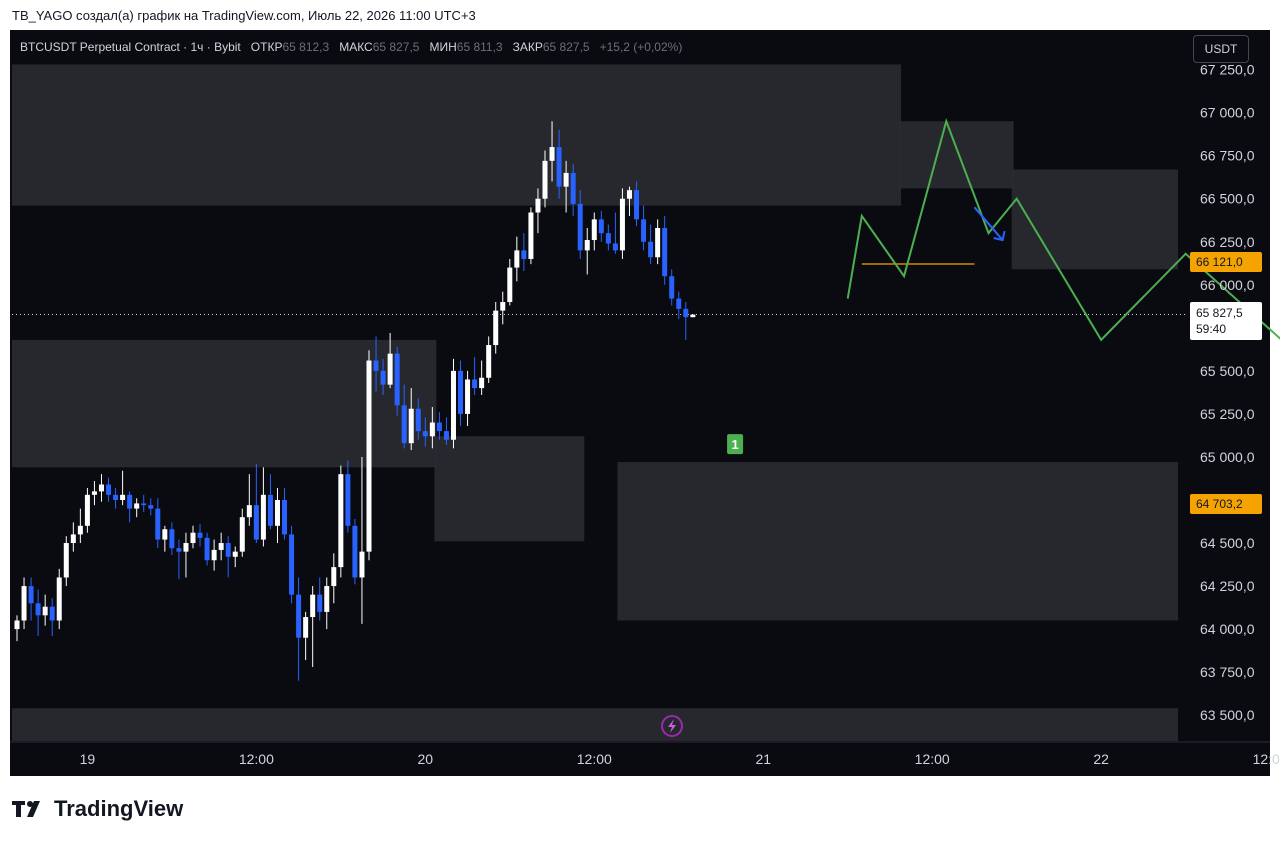 Image resolution: width=1280 pixels, height=842 pixels. What do you see at coordinates (1227, 156) in the screenshot?
I see `y-tick-label: 66 750,0` at bounding box center [1227, 156].